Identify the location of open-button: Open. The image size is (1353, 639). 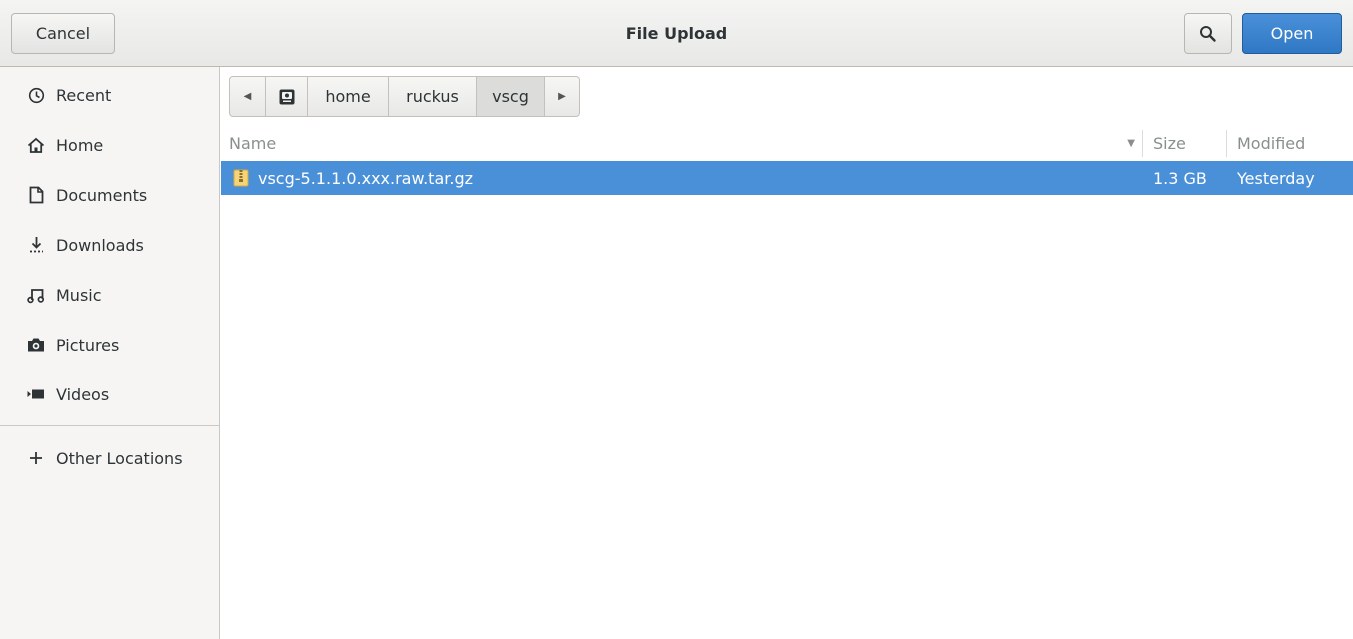
(1292, 33).